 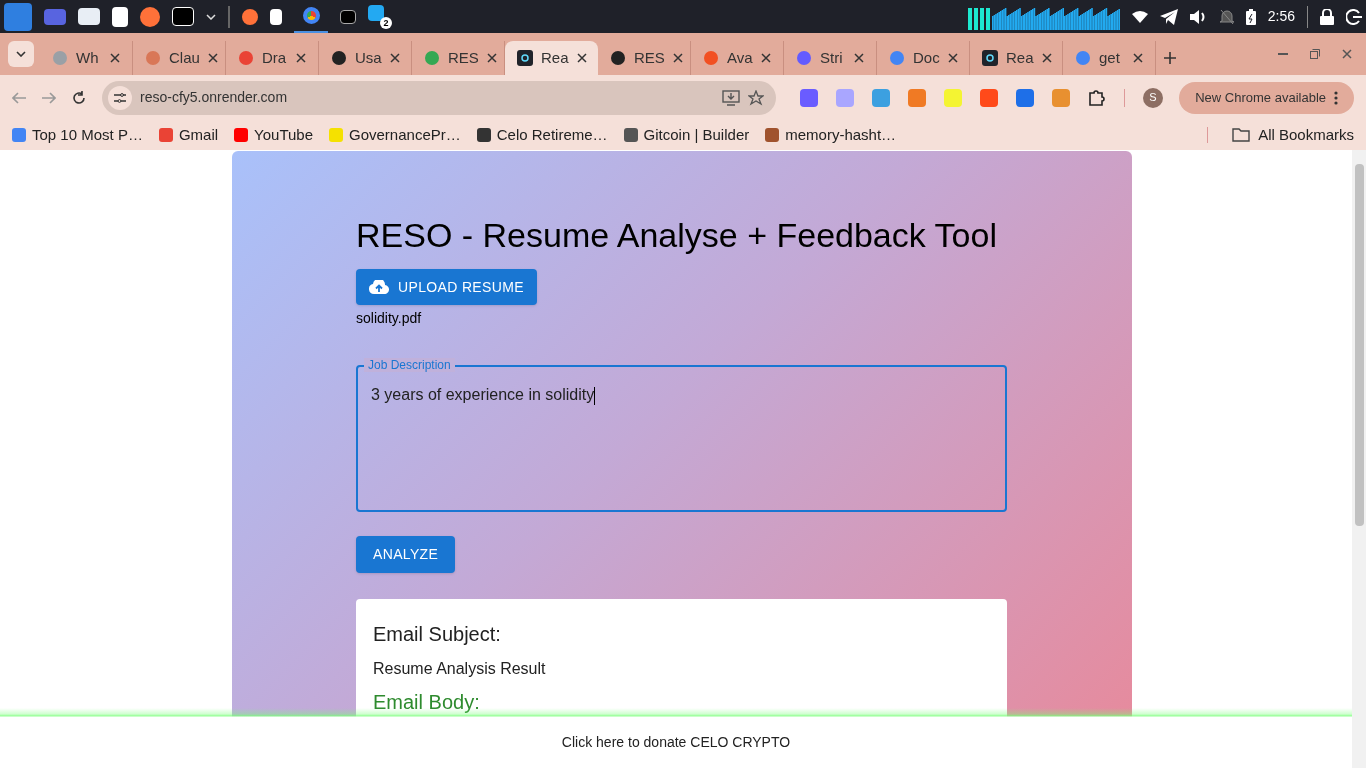 What do you see at coordinates (406, 554) in the screenshot?
I see `analyze-button: ANALYZE` at bounding box center [406, 554].